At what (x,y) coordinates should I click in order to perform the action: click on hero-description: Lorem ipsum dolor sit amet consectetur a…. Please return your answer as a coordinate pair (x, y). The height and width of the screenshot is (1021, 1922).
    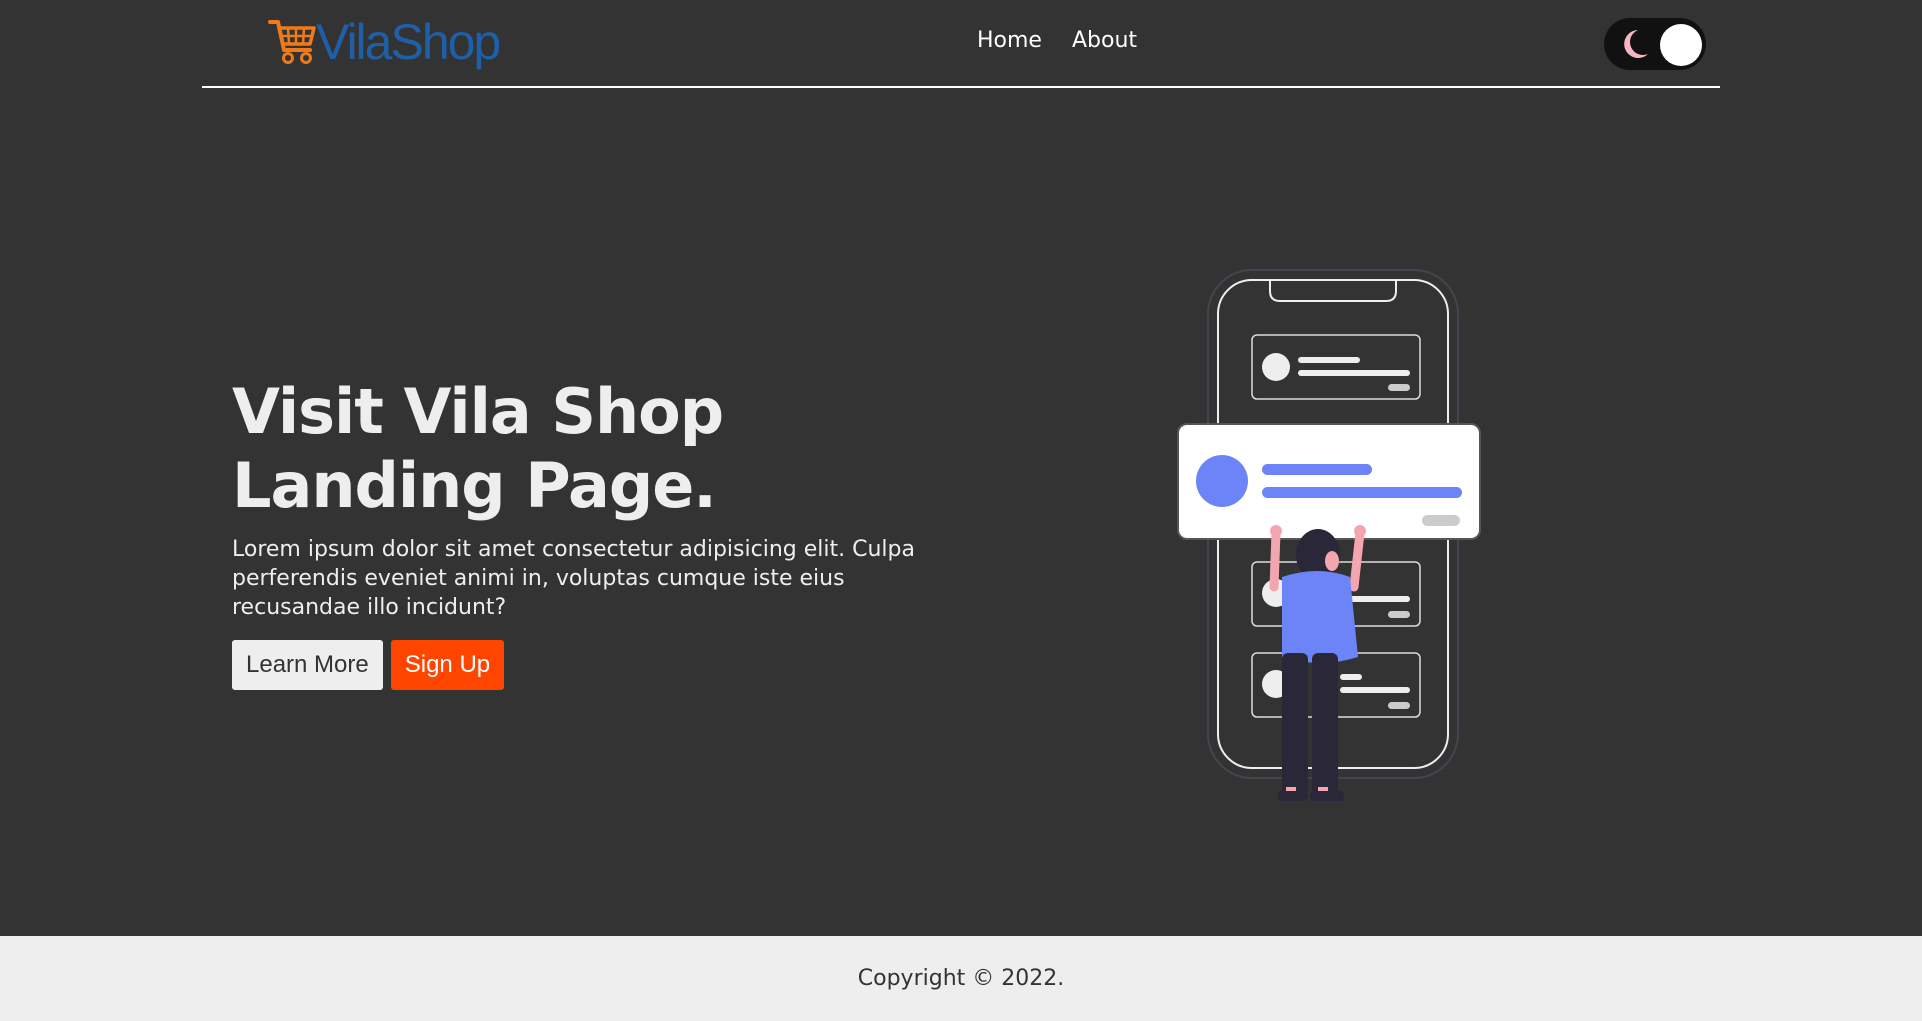
    Looking at the image, I should click on (573, 578).